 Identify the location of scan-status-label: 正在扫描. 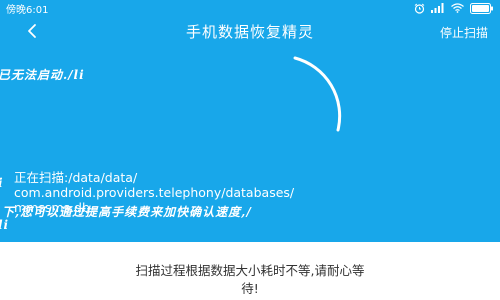
(39, 177).